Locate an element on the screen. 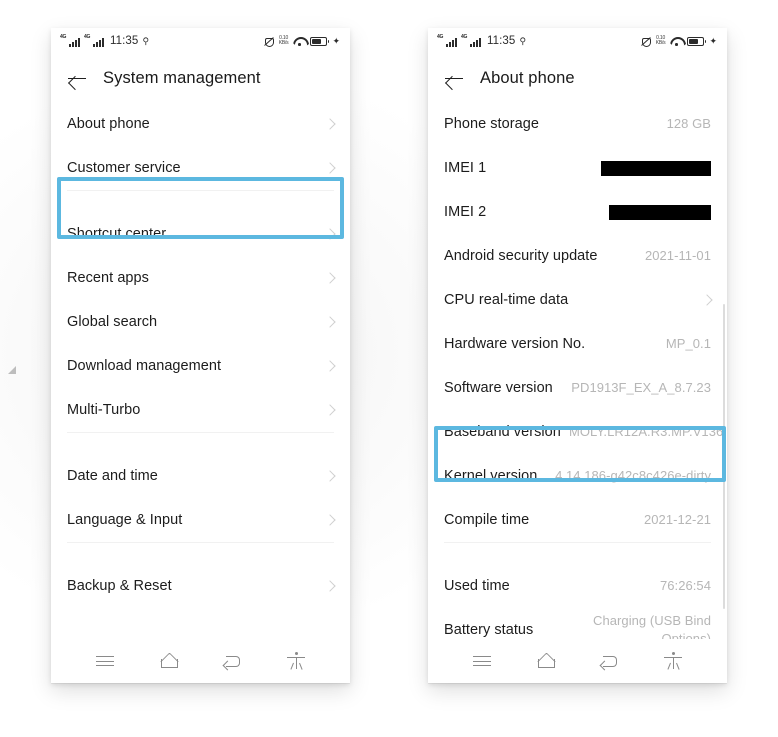 The height and width of the screenshot is (737, 778). status-bar-left: 11:35 ⚲ 0.10KB/s ✦ is located at coordinates (200, 41).